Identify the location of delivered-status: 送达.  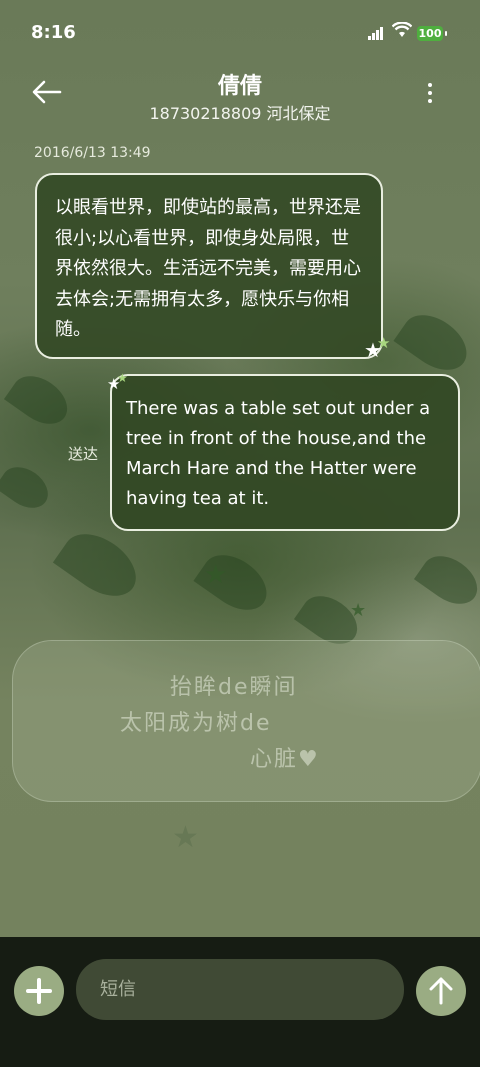
(83, 454).